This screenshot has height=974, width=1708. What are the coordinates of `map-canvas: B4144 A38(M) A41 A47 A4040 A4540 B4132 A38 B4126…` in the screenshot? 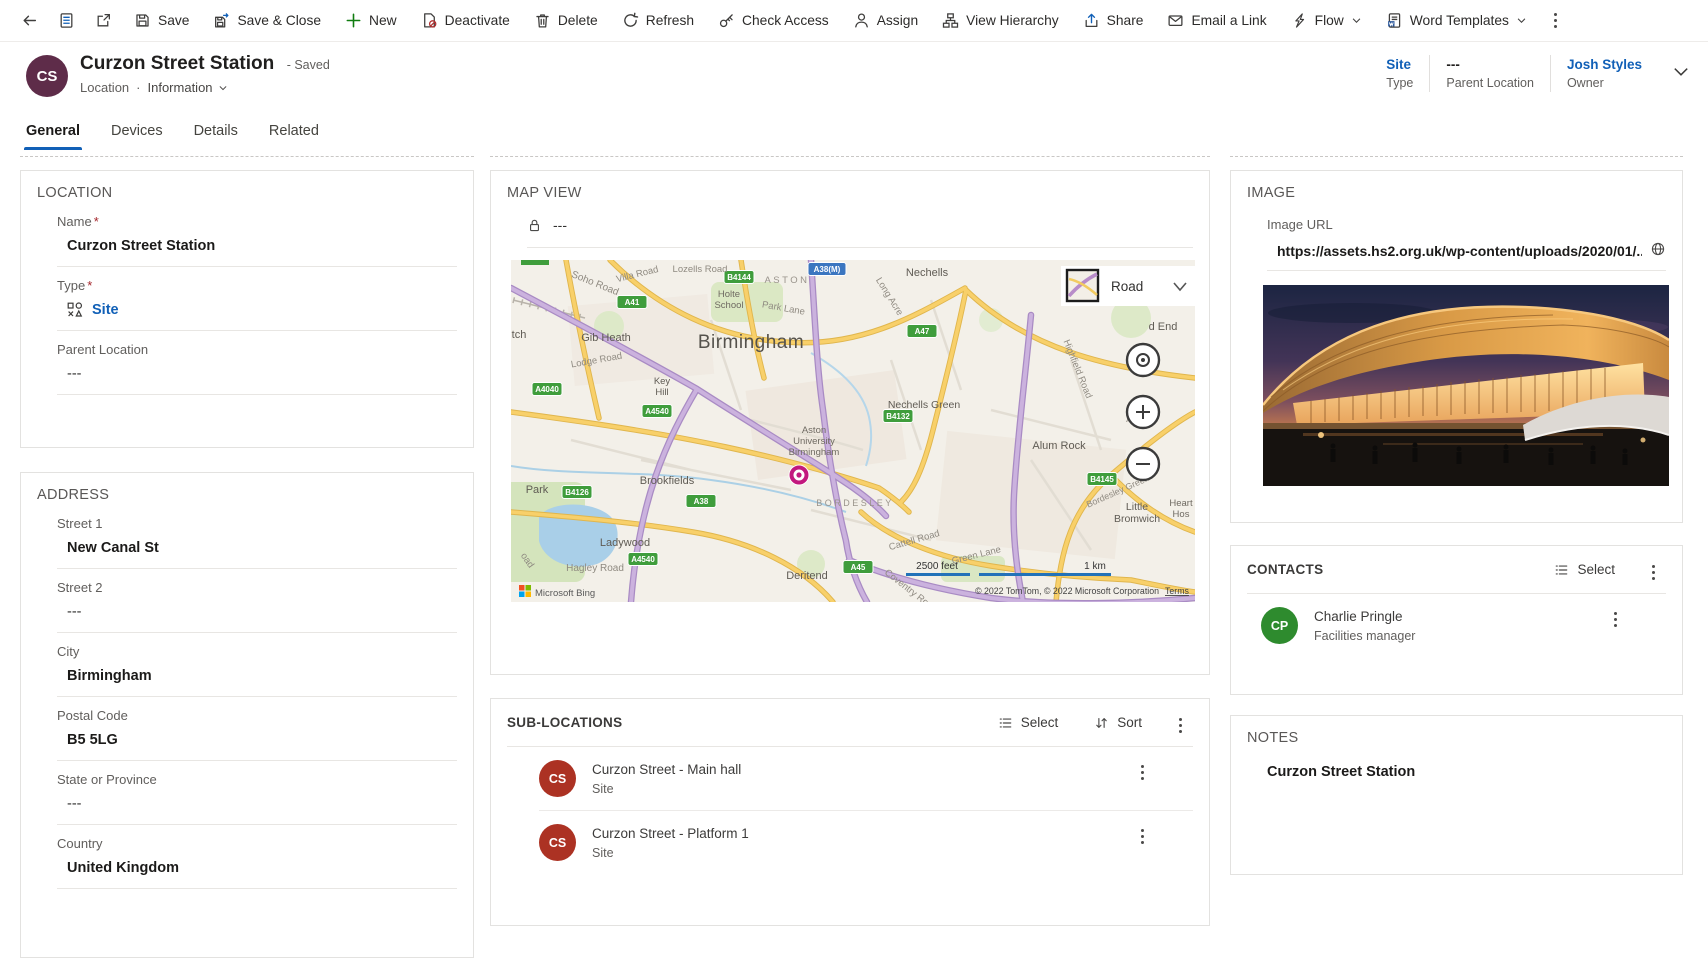 It's located at (853, 431).